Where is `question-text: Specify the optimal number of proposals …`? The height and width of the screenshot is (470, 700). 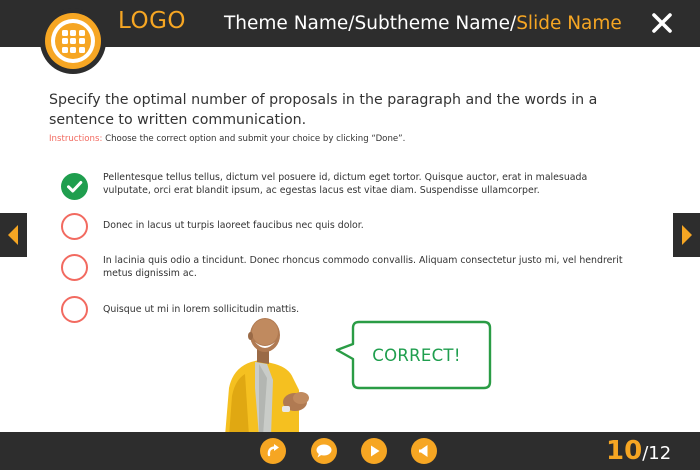 question-text: Specify the optimal number of proposals … is located at coordinates (323, 110).